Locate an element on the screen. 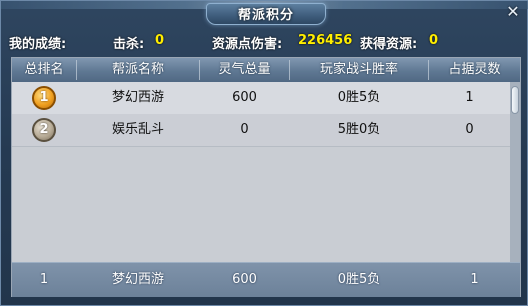 This screenshot has width=528, height=306. header-win-rate: 玩家战斗胜率 is located at coordinates (359, 70).